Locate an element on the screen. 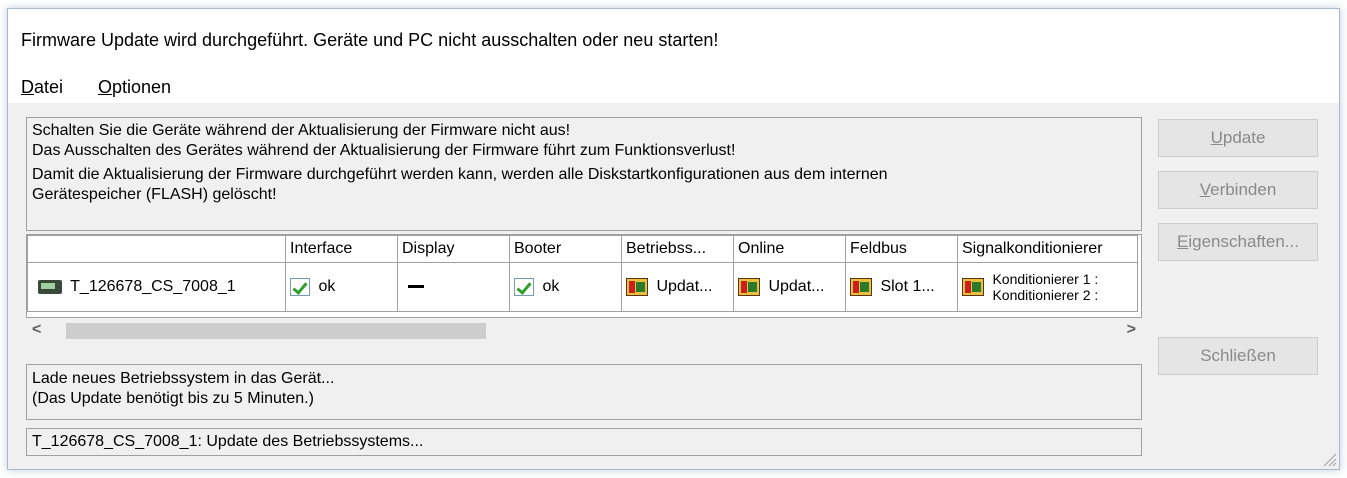  signal-line-1: Konditionierer 1 : is located at coordinates (1045, 279).